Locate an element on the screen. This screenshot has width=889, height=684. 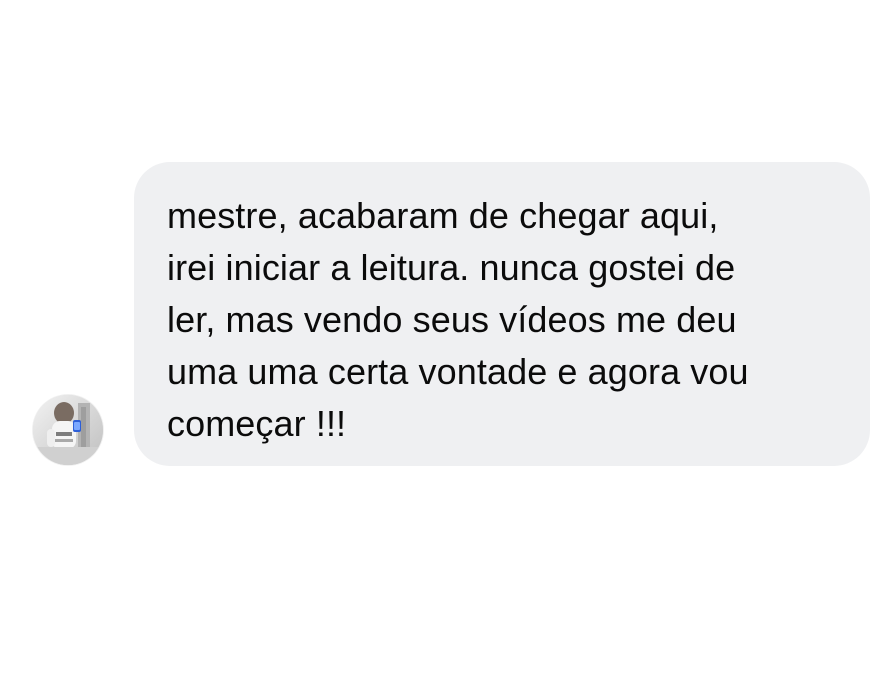
avatar is located at coordinates (68, 430).